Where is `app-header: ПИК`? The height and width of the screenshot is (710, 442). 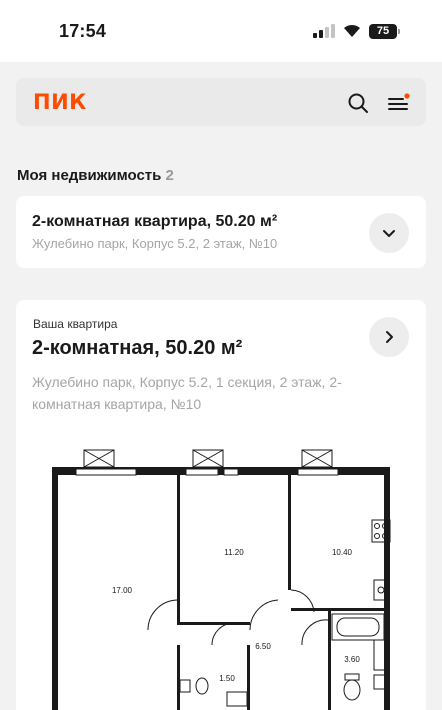 app-header: ПИК is located at coordinates (221, 102).